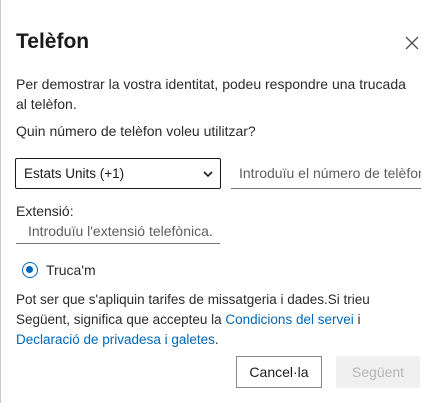 This screenshot has width=435, height=403. I want to click on next-button: Següent, so click(378, 372).